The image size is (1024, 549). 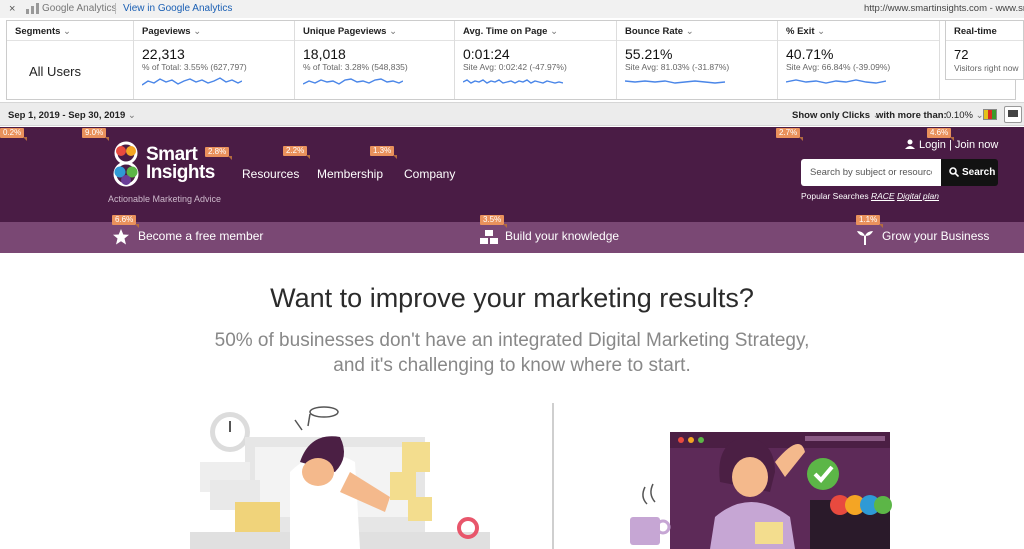 I want to click on metric-value: 72, so click(x=961, y=54).